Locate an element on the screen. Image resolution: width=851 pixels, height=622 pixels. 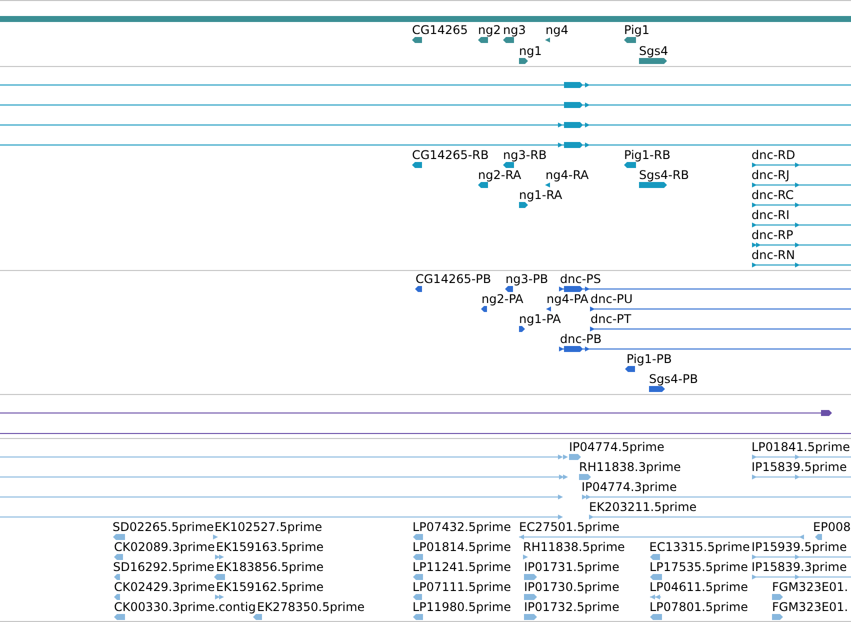
feature-label: dnc-PB is located at coordinates (581, 339).